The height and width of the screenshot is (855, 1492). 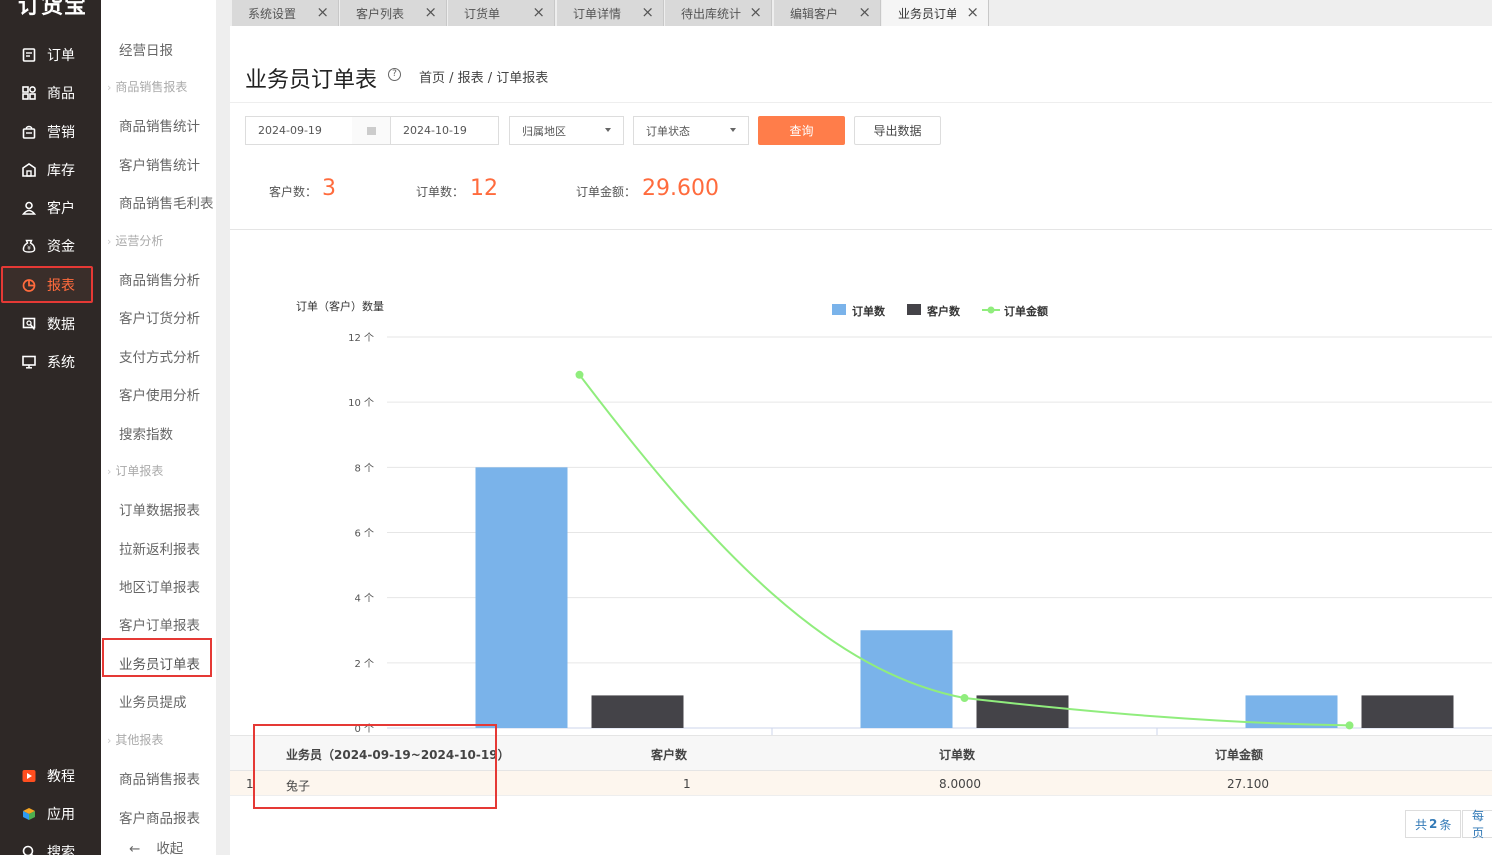 I want to click on pager-total-count: 2, so click(x=1433, y=824).